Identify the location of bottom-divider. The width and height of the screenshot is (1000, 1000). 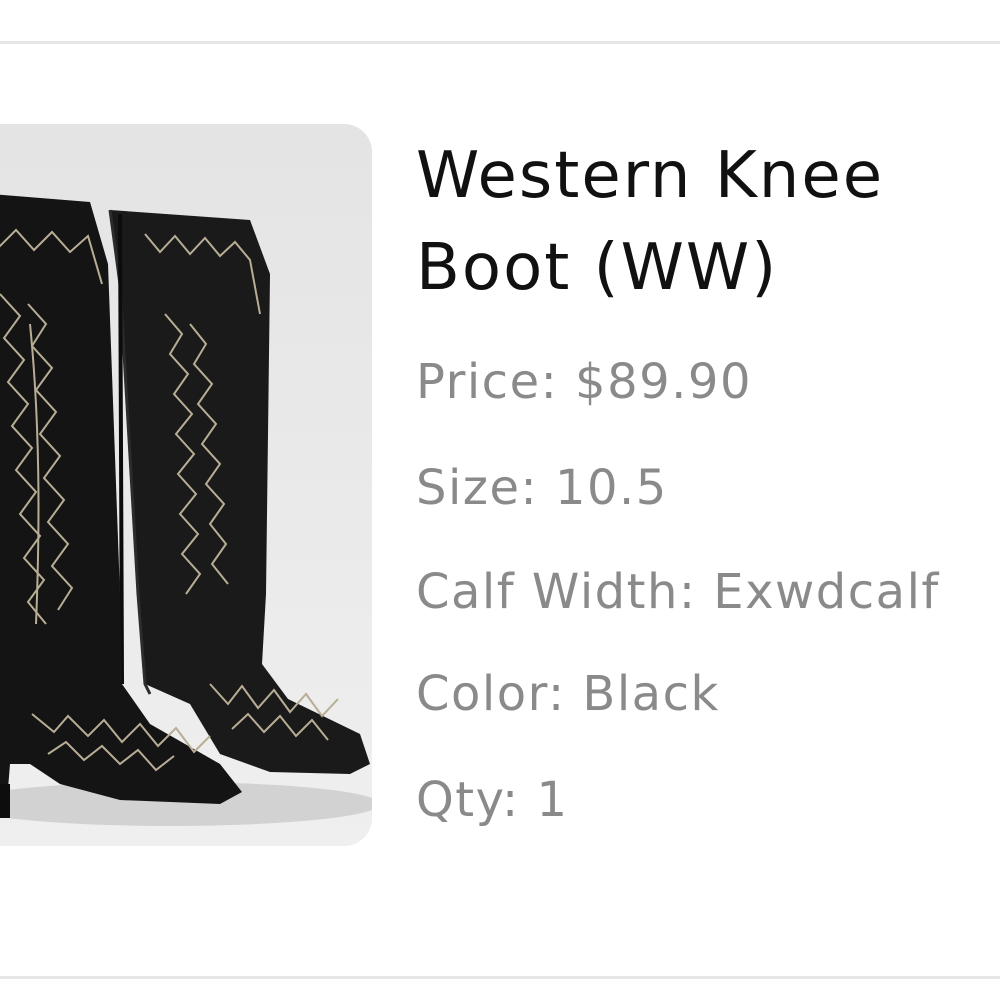
(500, 977).